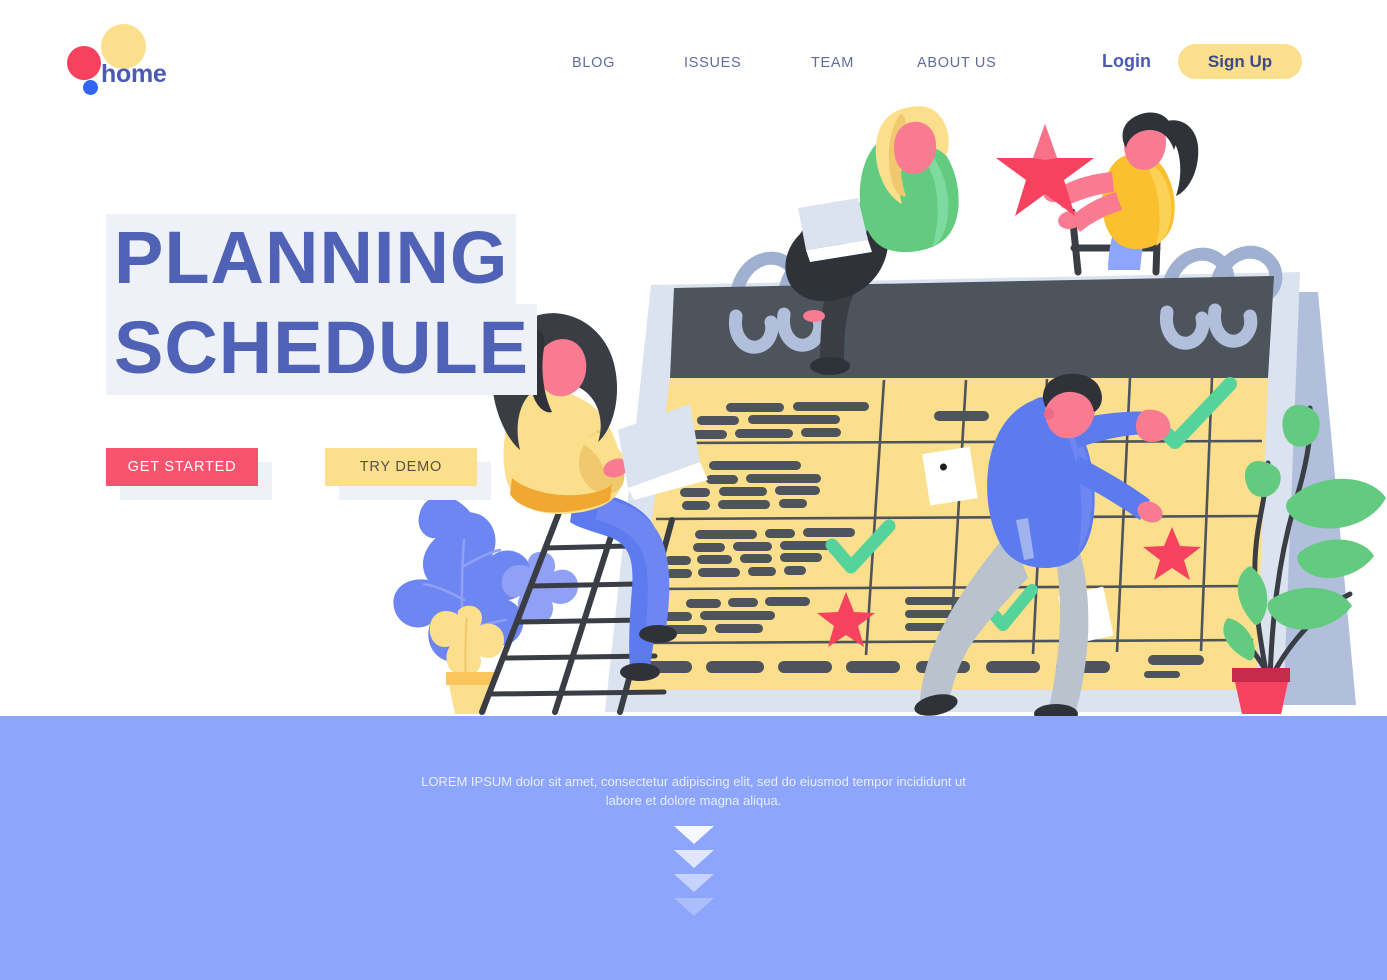  Describe the element at coordinates (1115, 242) in the screenshot. I see `stool` at that location.